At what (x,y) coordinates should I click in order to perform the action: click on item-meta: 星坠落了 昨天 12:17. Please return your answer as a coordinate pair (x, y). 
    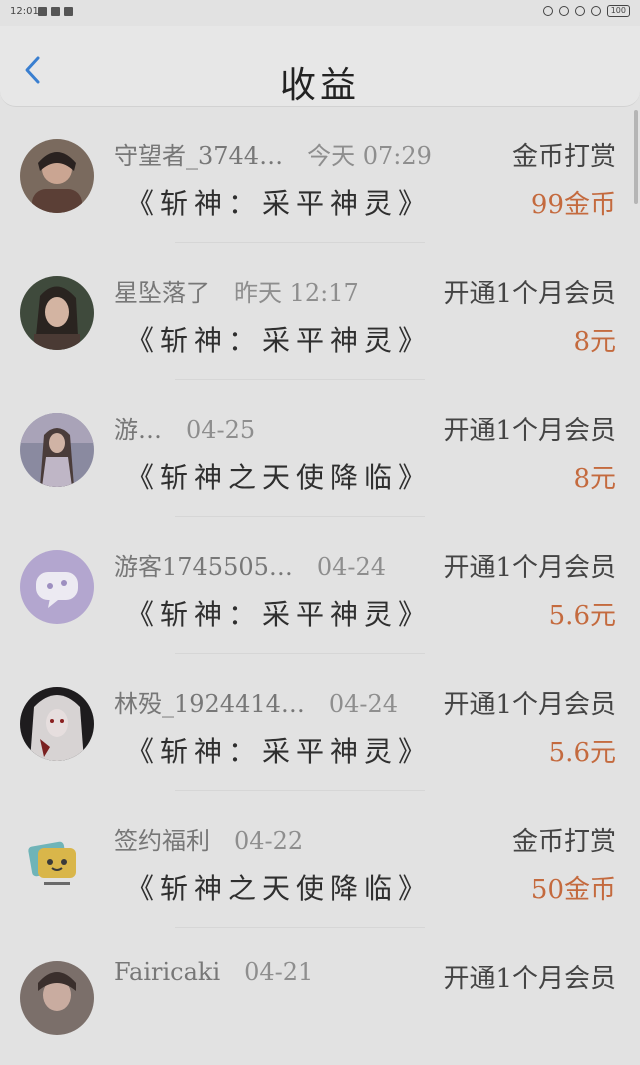
    Looking at the image, I should click on (236, 290).